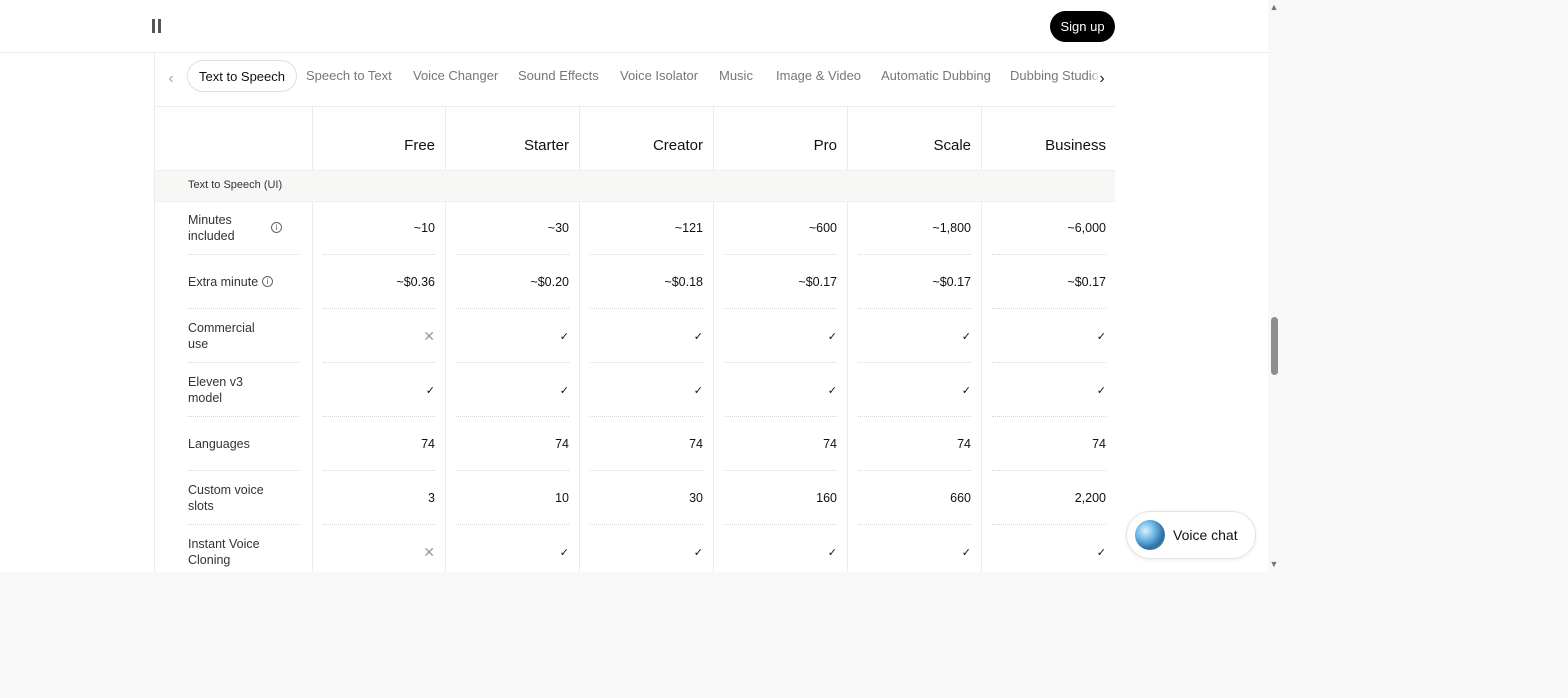  I want to click on page-scrollbar: ▲ ▼, so click(1274, 286).